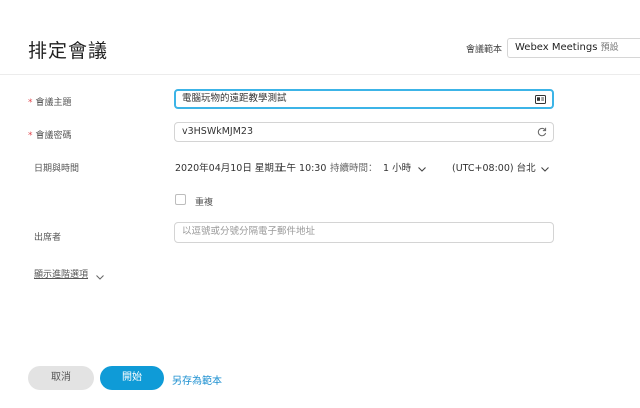  What do you see at coordinates (364, 99) in the screenshot?
I see `topic-input: 電腦玩物的遠距教學測試` at bounding box center [364, 99].